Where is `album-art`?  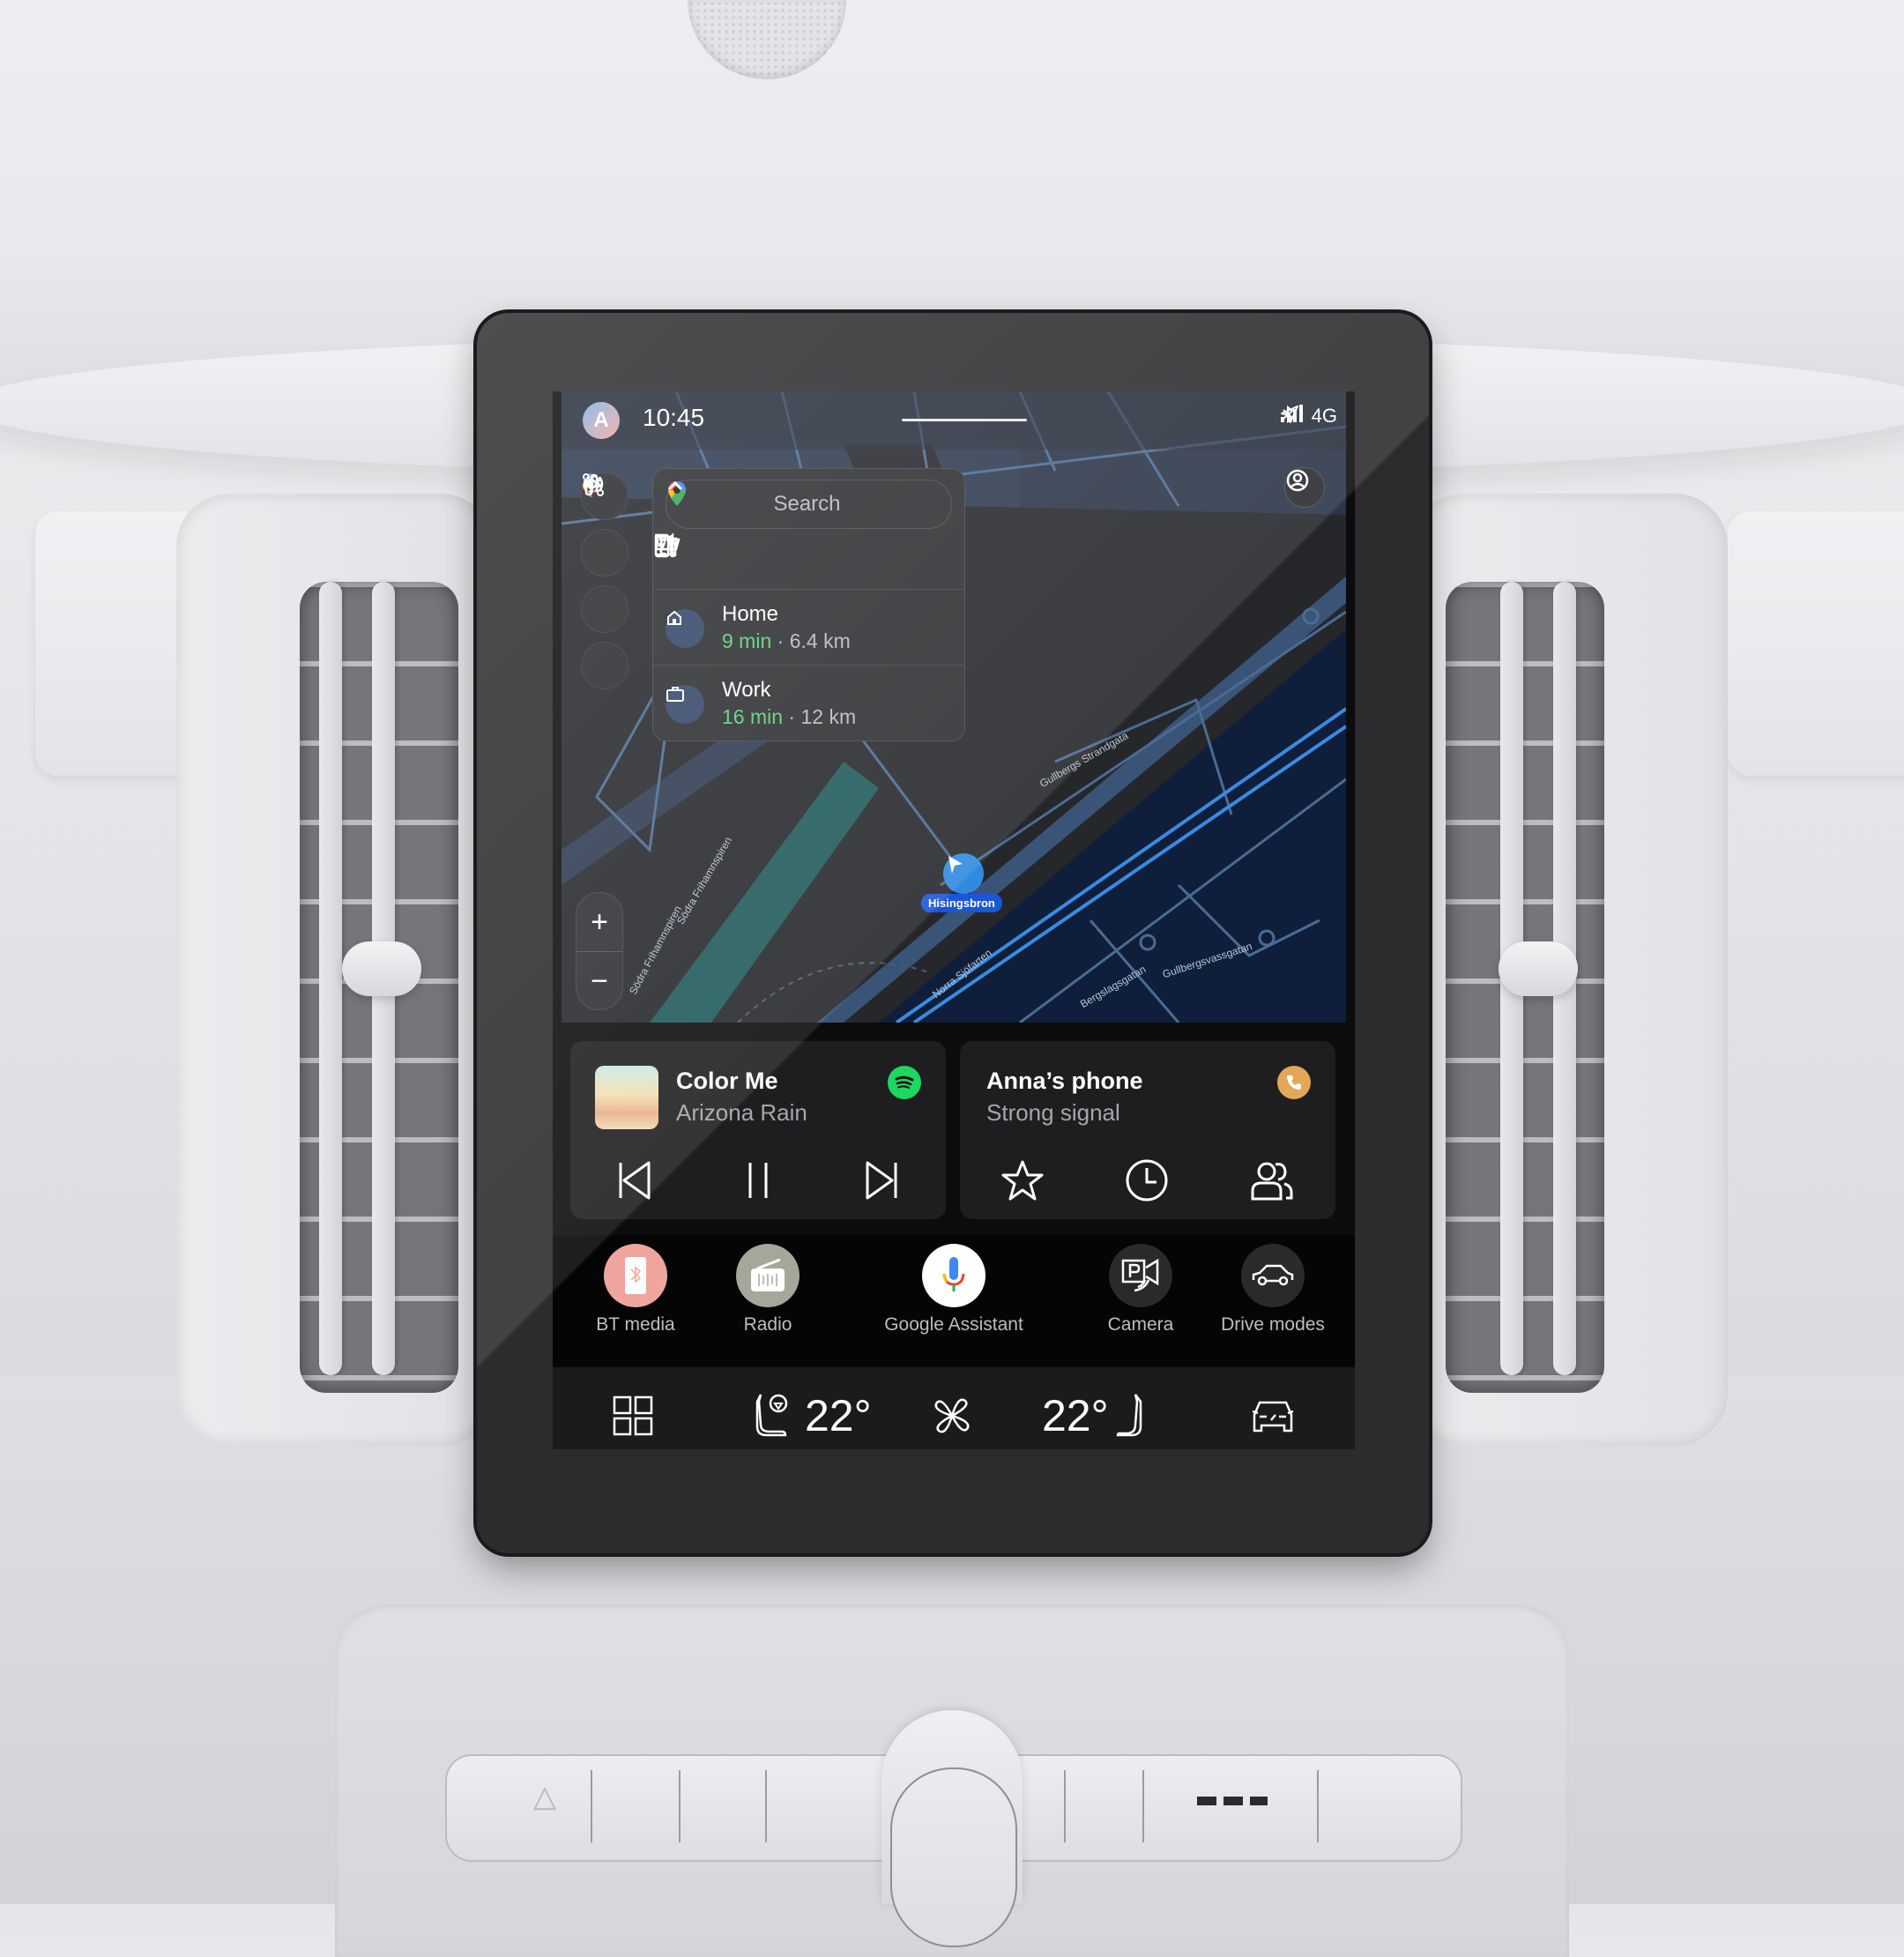
album-art is located at coordinates (626, 1097).